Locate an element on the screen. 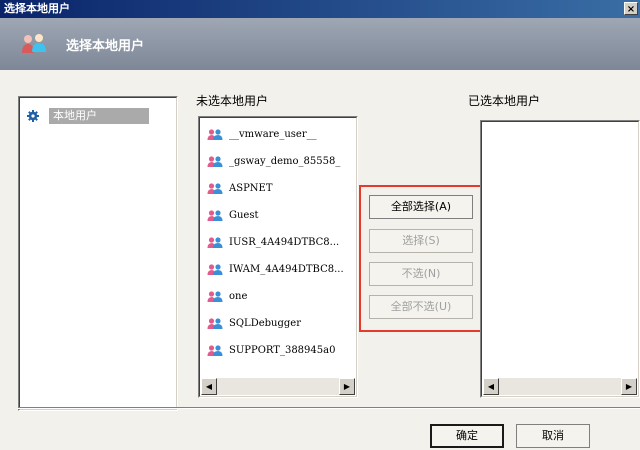 This screenshot has height=450, width=640. action-buttons-highlight: 全部选择(A) 选择(S) 不选(N) 全部不选(U) is located at coordinates (421, 258).